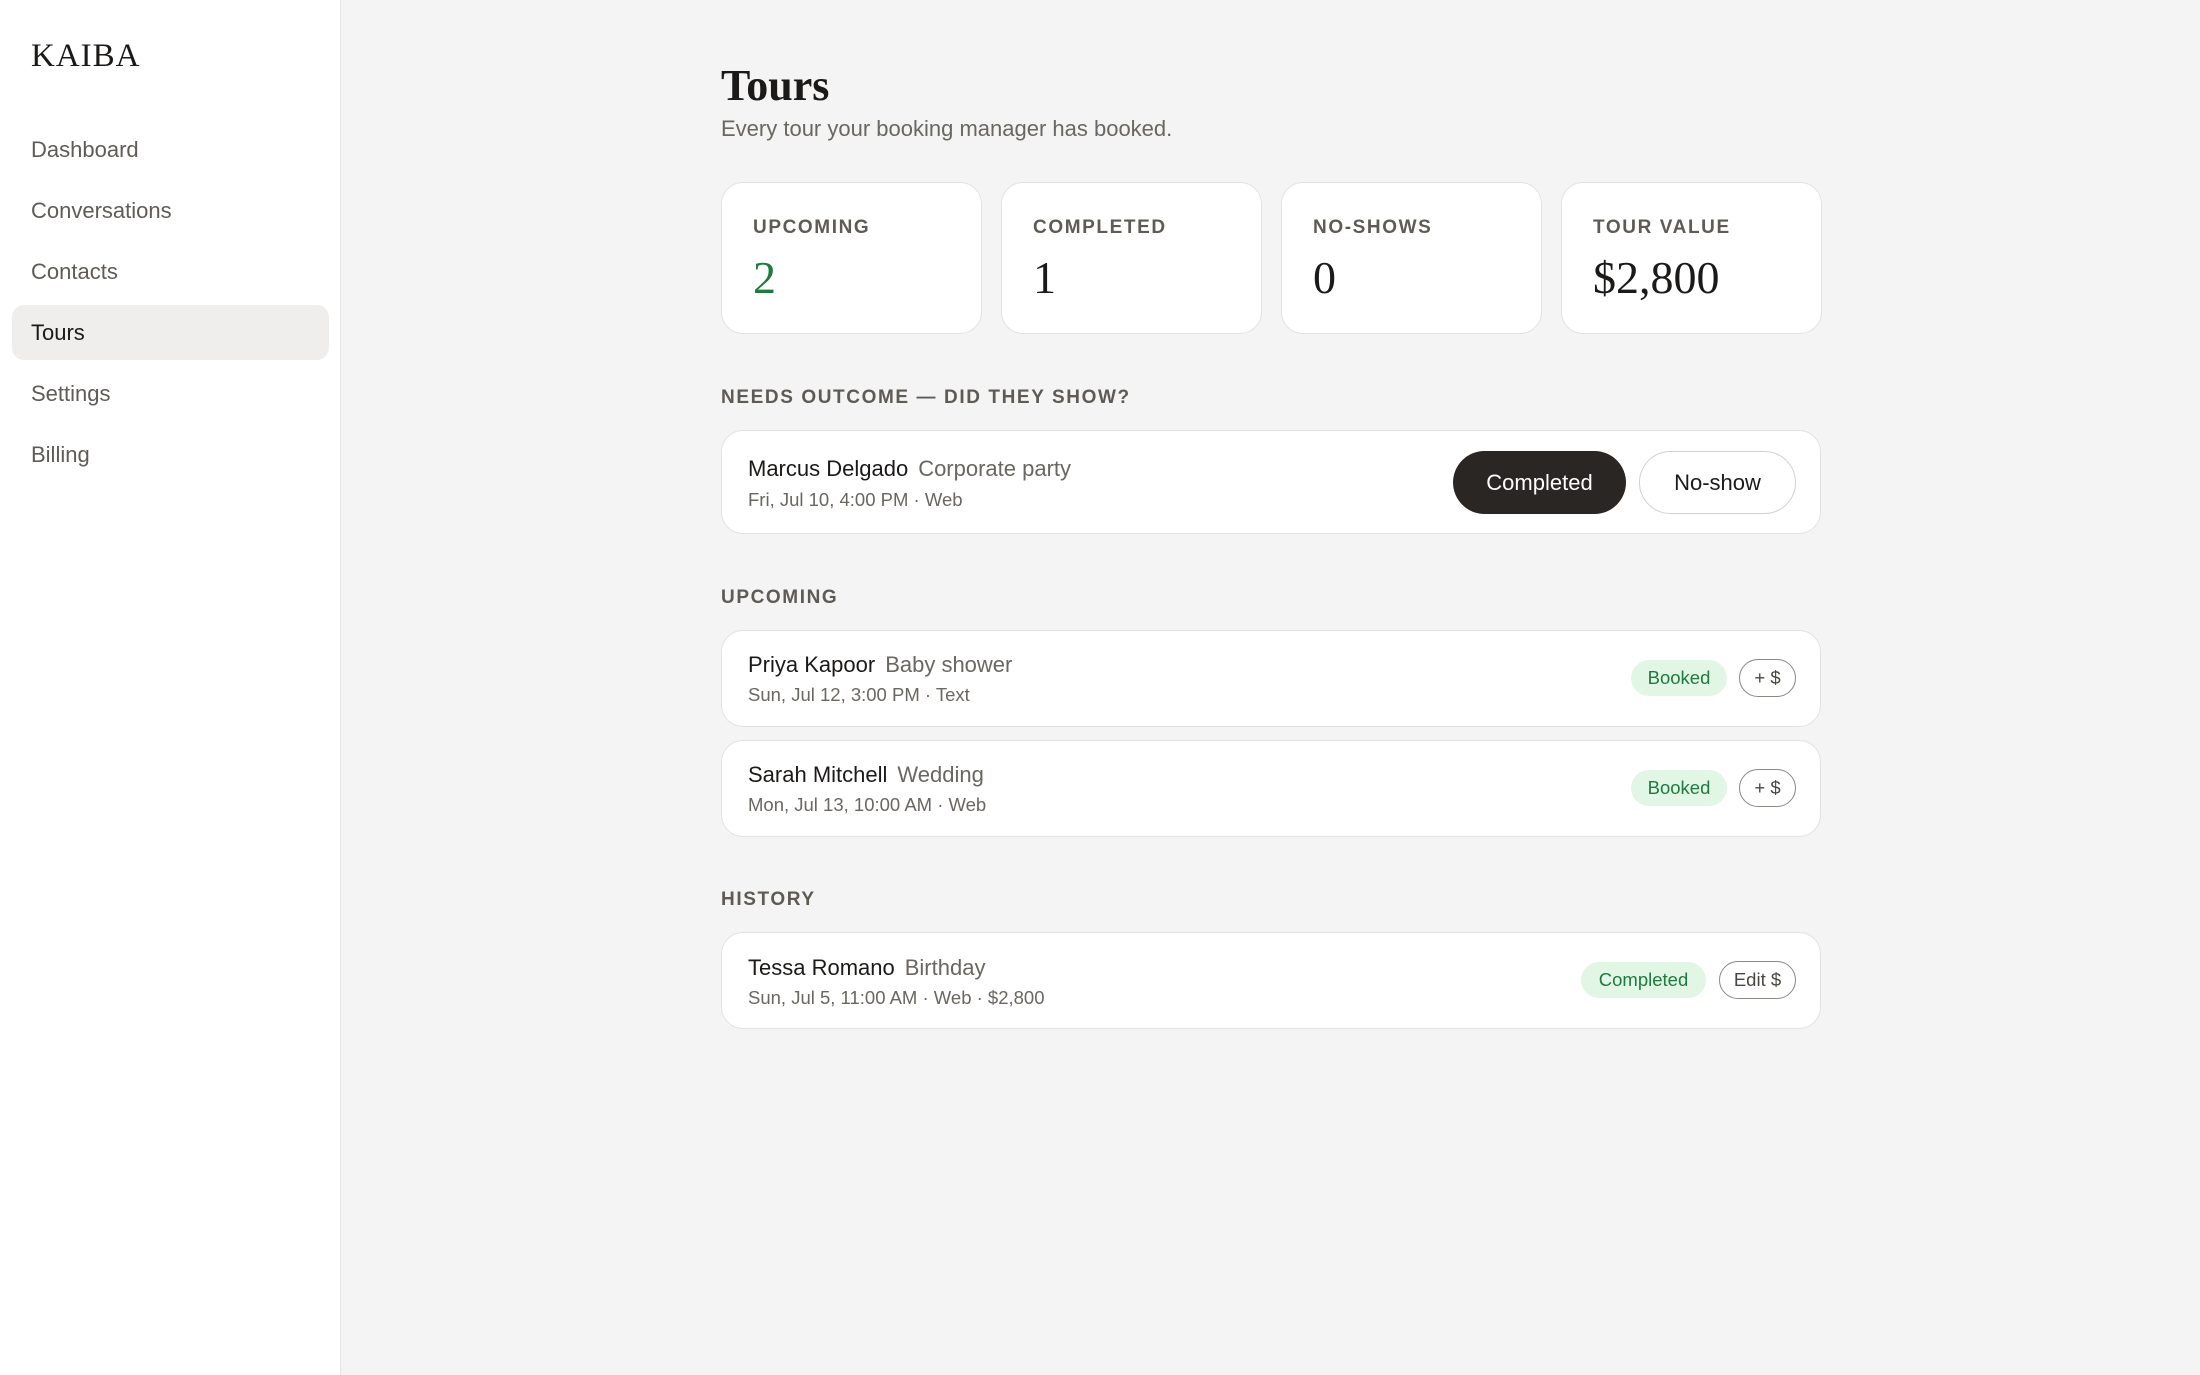 The height and width of the screenshot is (1375, 2200). What do you see at coordinates (170, 210) in the screenshot?
I see `sidebar-item-conversations: Conversations` at bounding box center [170, 210].